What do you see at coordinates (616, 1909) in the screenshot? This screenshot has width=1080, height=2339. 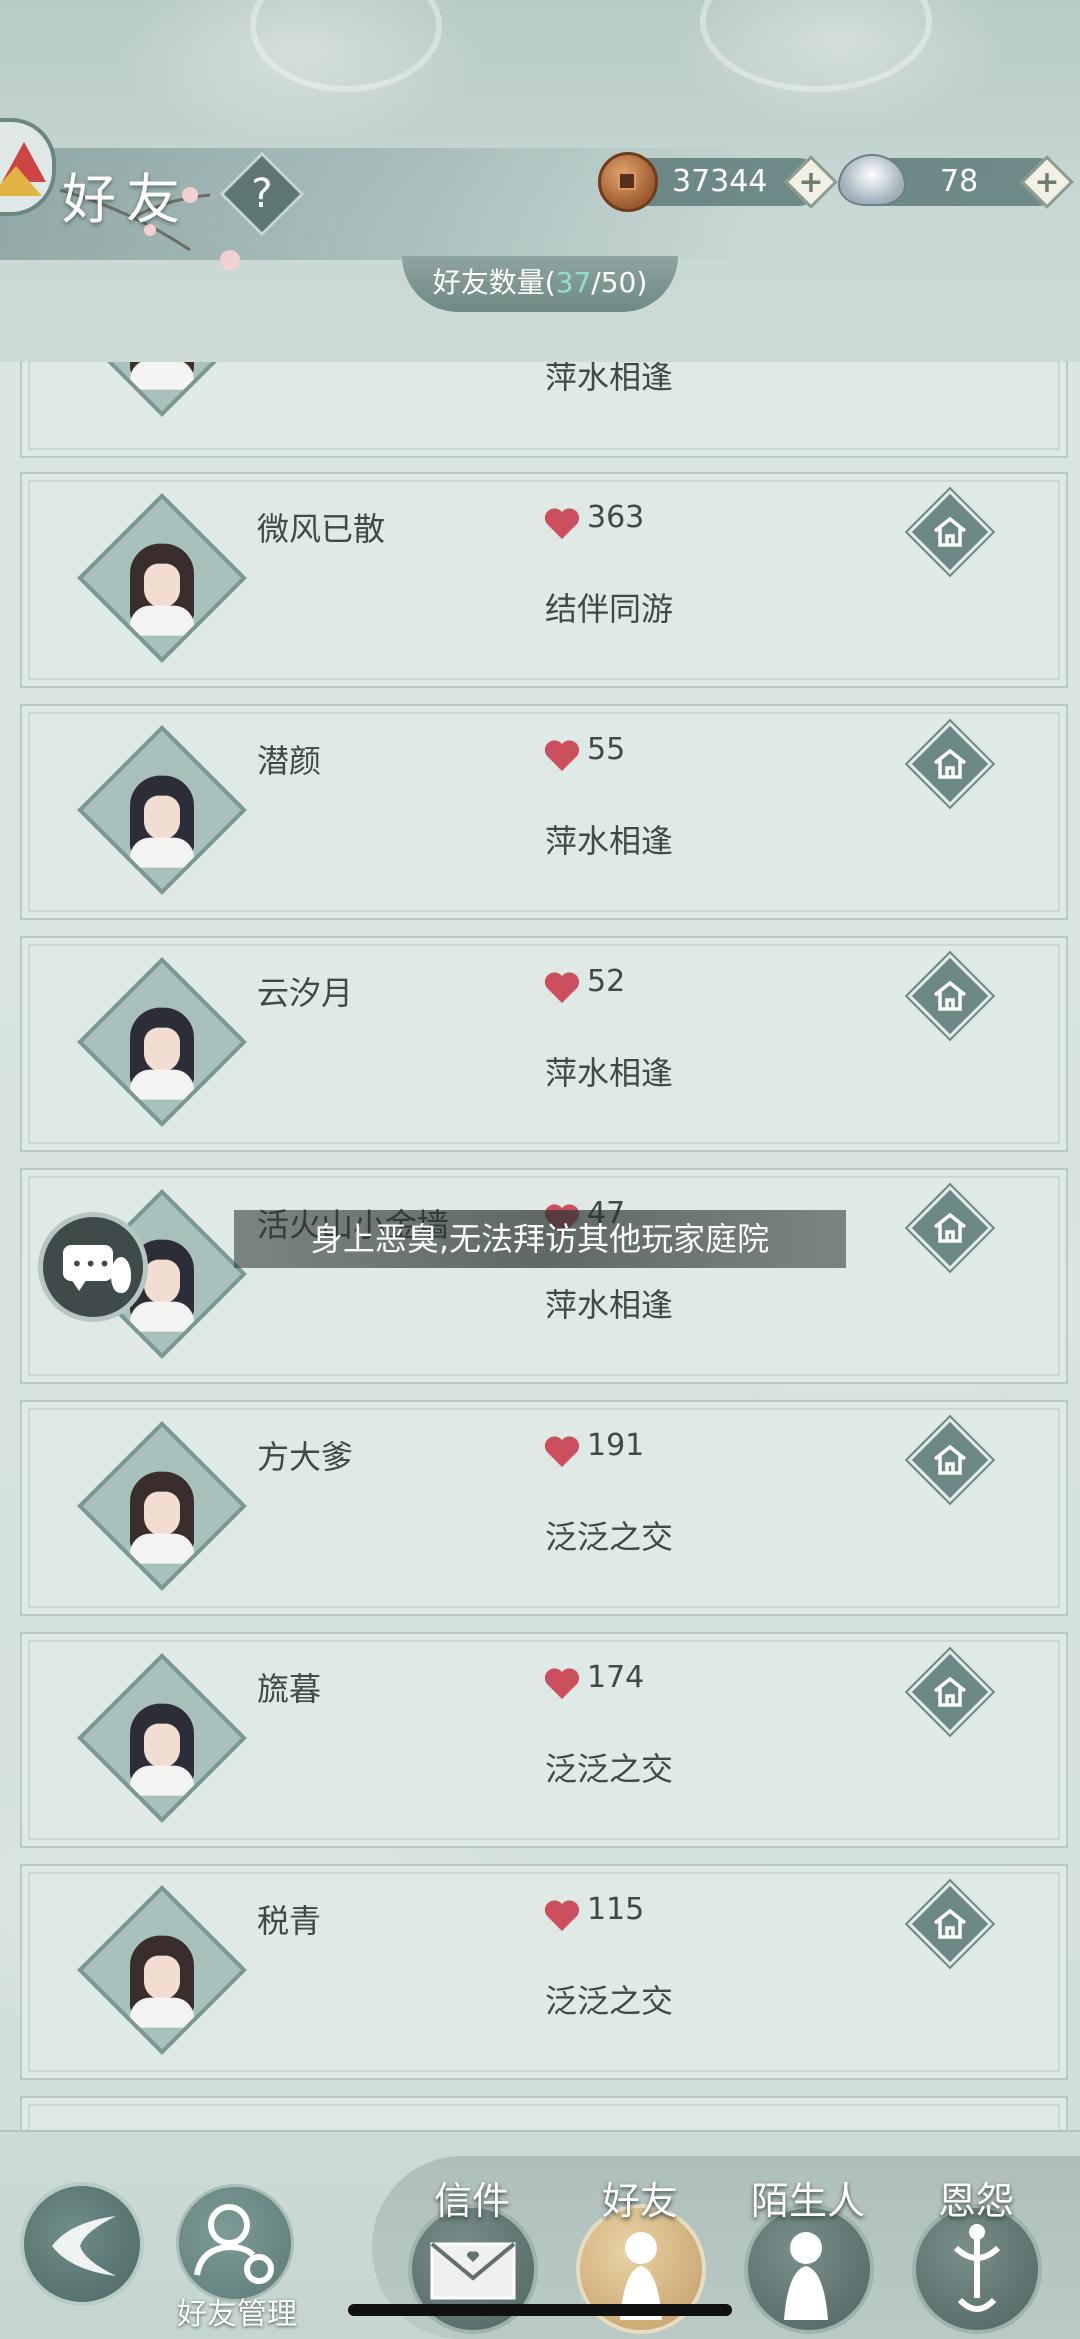 I see `affinity-value: 115` at bounding box center [616, 1909].